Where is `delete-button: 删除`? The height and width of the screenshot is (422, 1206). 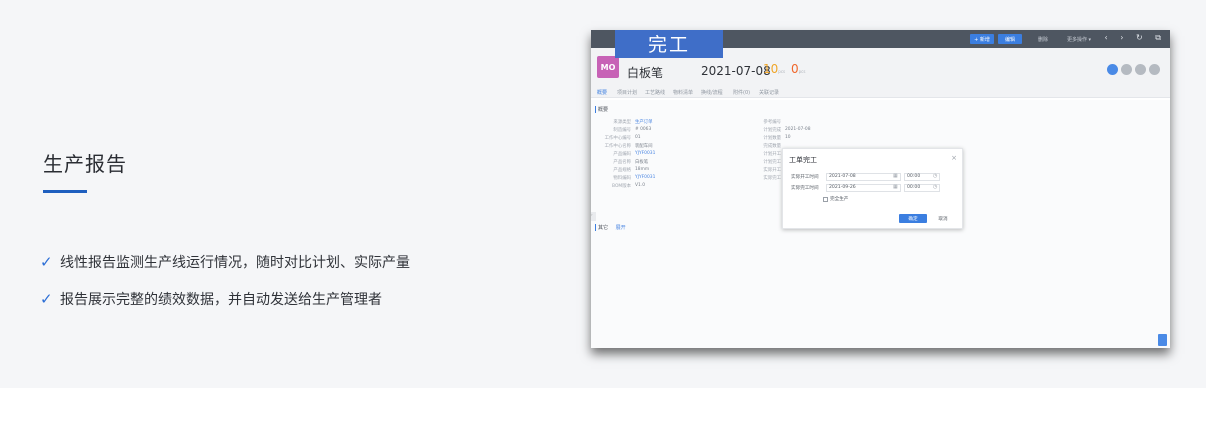 delete-button: 删除 is located at coordinates (1043, 39).